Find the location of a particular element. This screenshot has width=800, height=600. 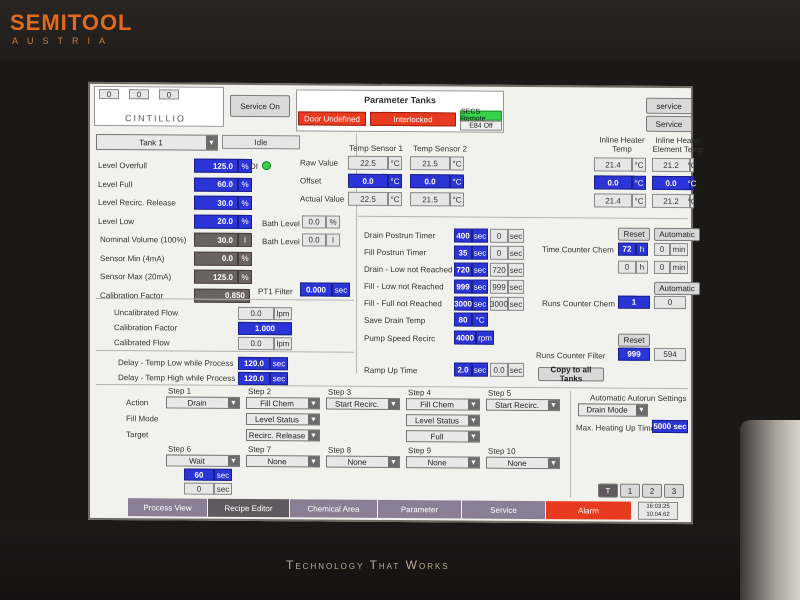

pager-button: 3 is located at coordinates (674, 491).